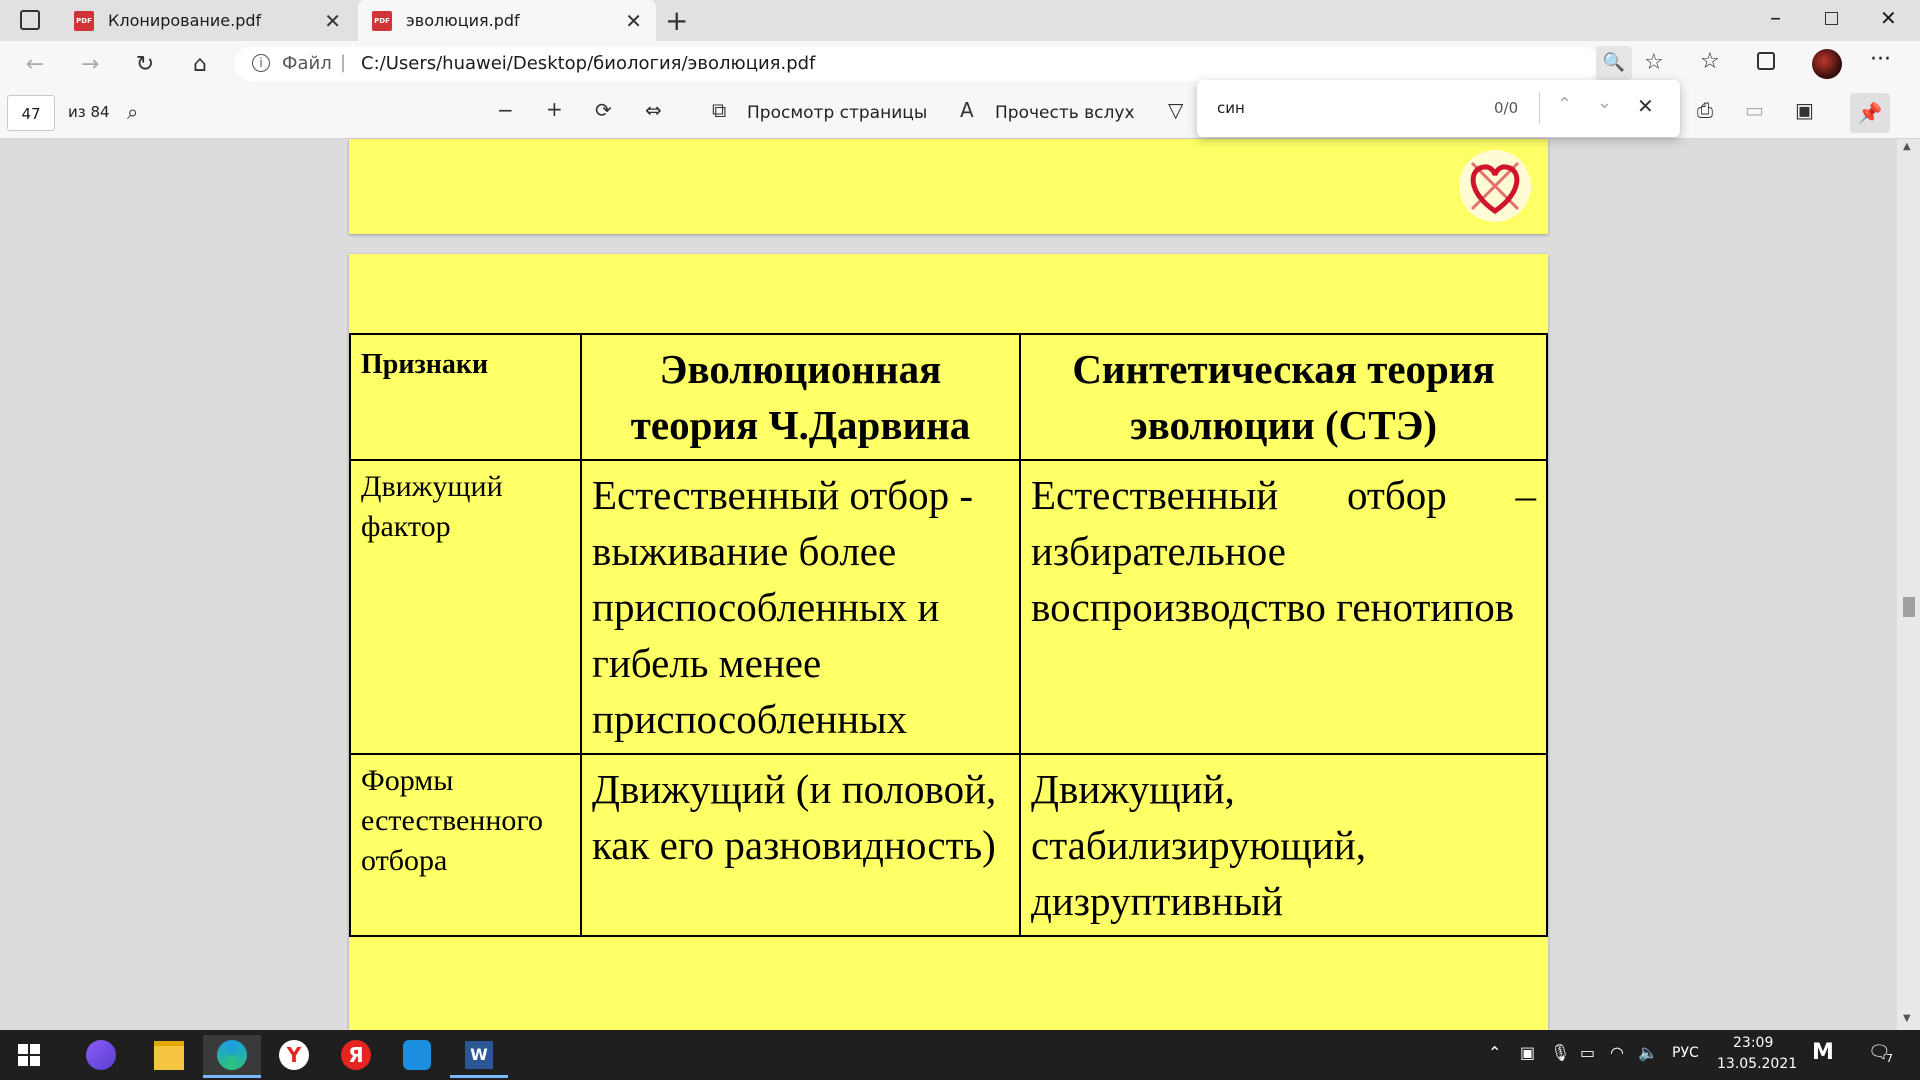 The image size is (1920, 1080). Describe the element at coordinates (465, 845) in the screenshot. I see `row-label-selection-forms: Формы естественного отбора` at that location.